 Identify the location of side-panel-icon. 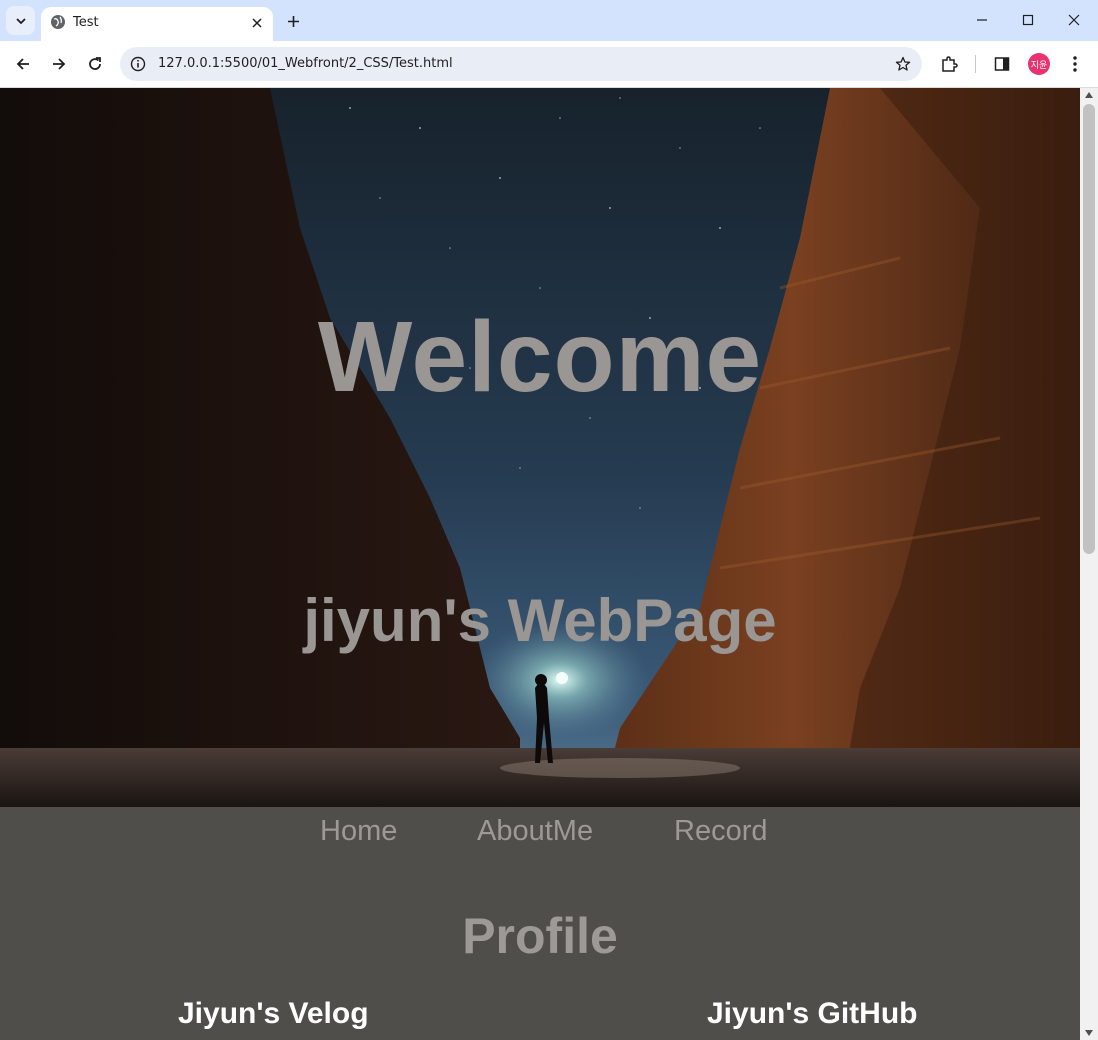
(1002, 64).